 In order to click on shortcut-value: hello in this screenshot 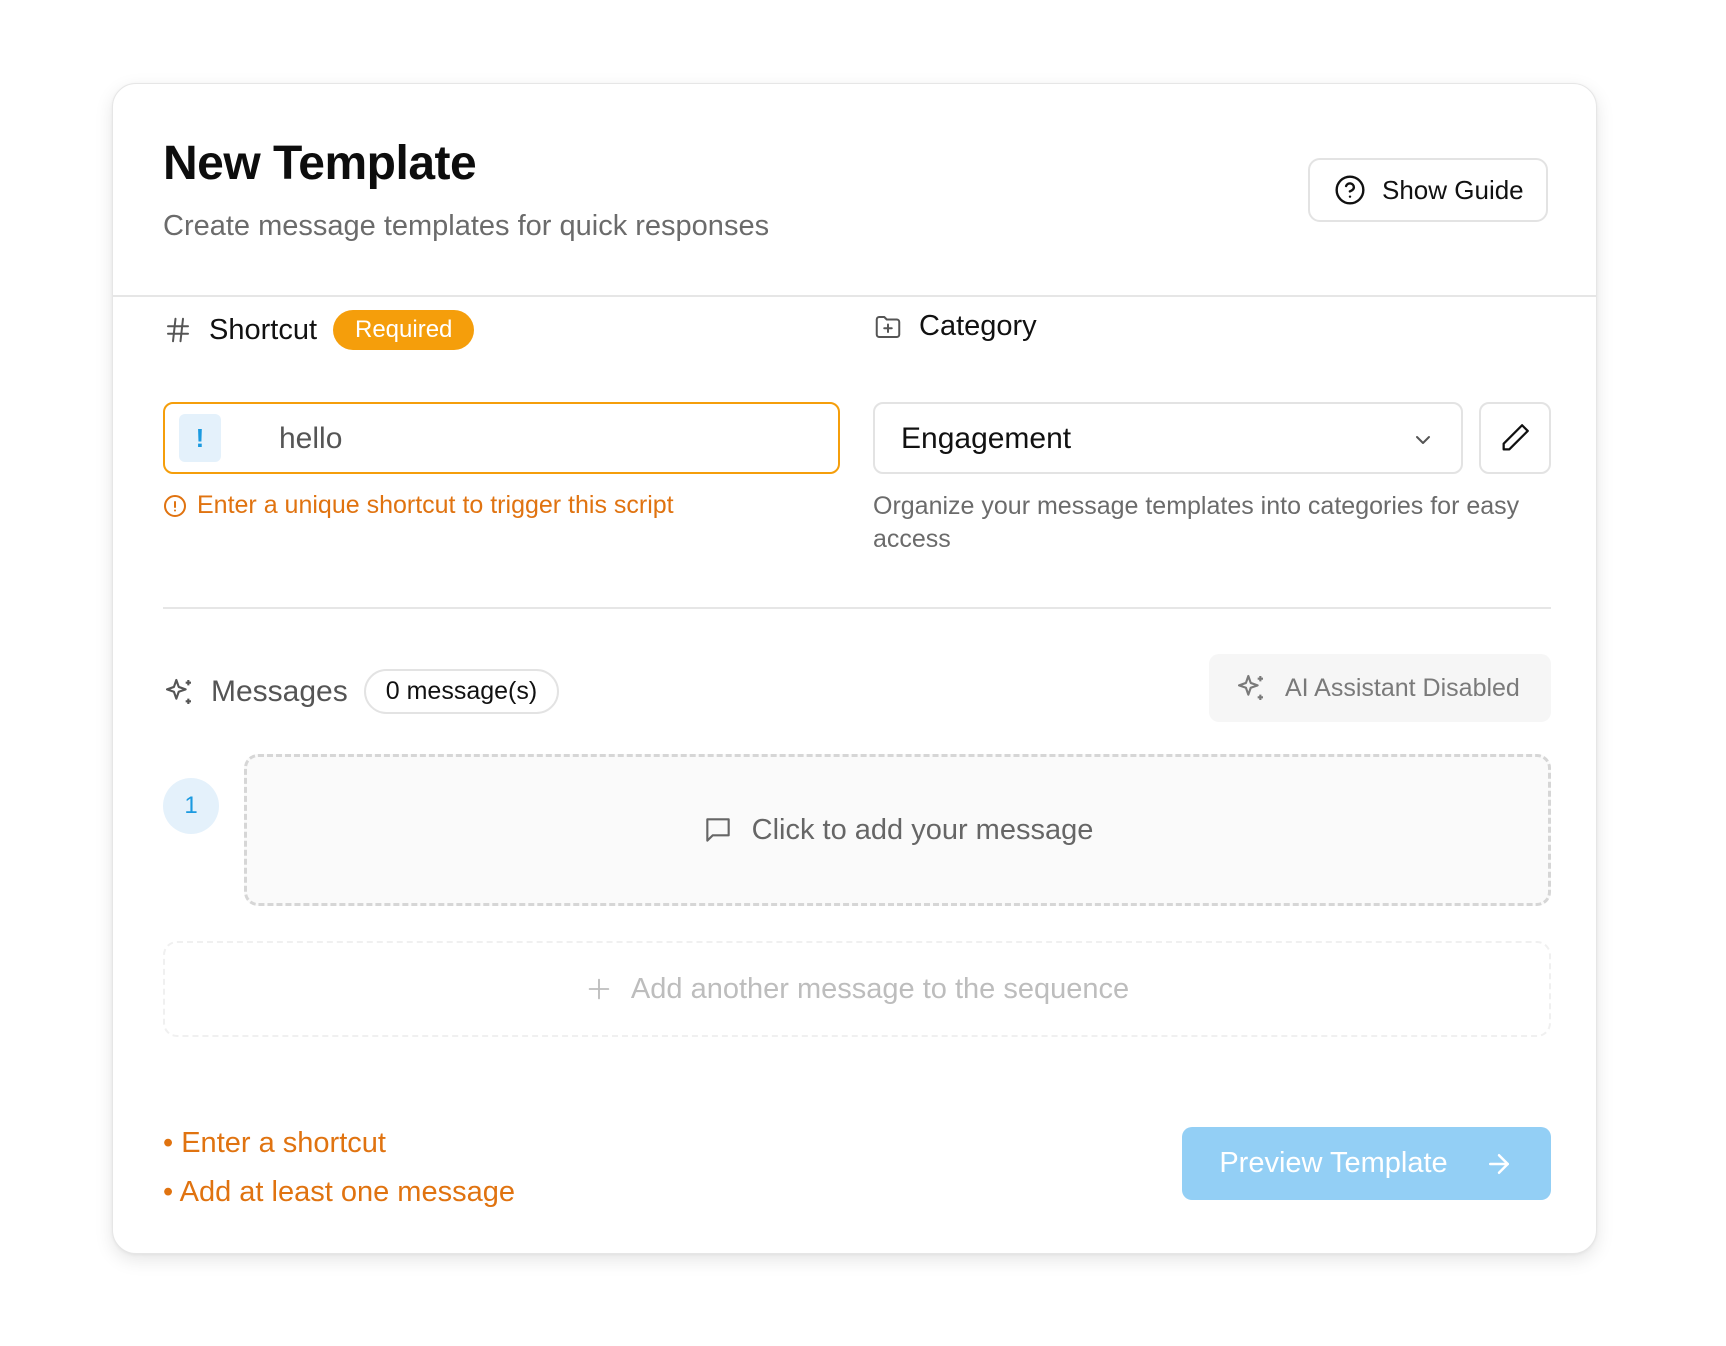, I will do `click(311, 438)`.